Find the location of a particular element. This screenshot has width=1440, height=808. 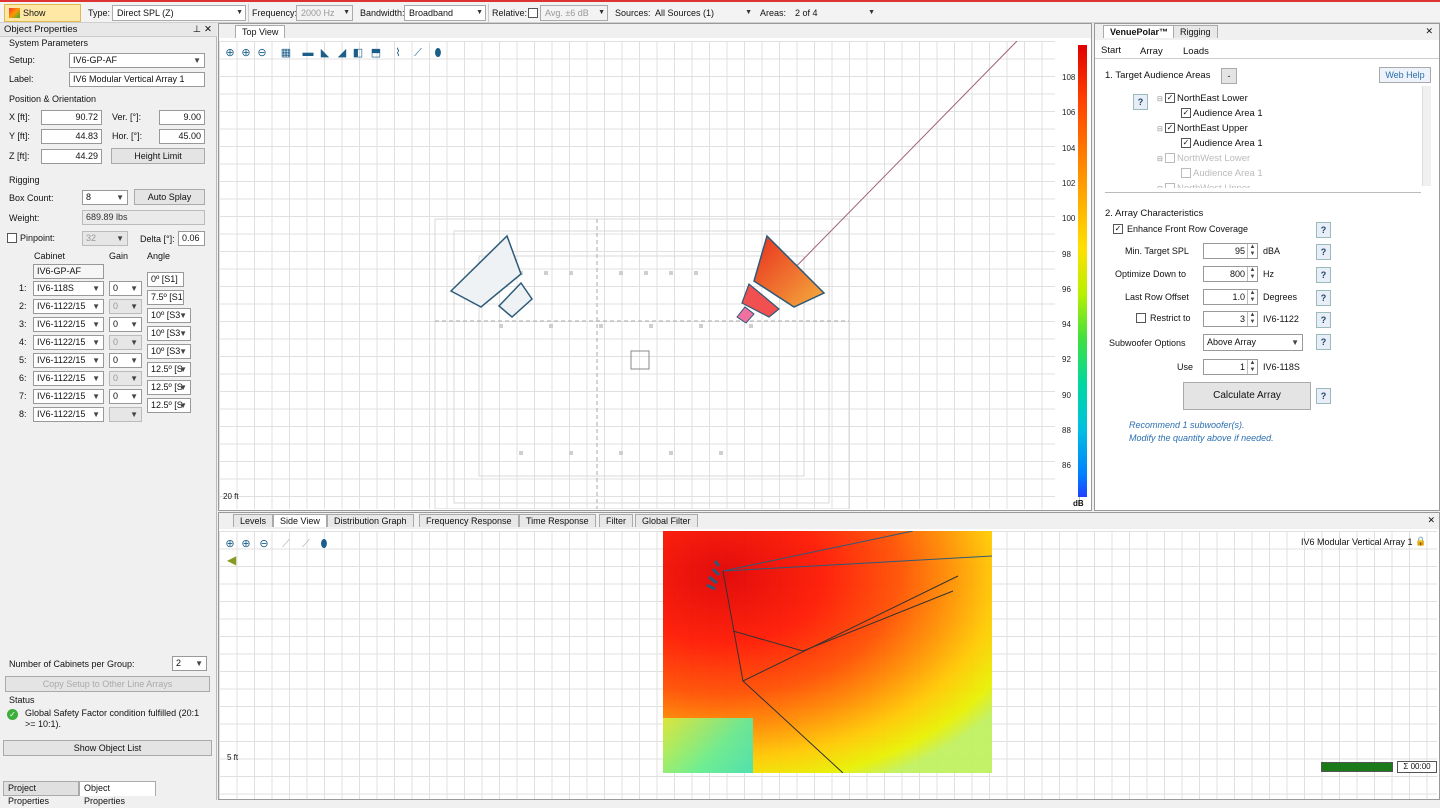

x-field: 90.72 is located at coordinates (71, 117).